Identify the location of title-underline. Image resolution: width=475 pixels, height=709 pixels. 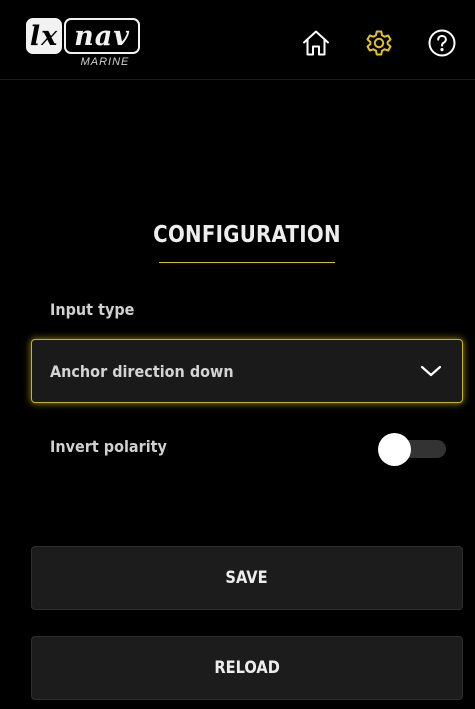
(247, 262).